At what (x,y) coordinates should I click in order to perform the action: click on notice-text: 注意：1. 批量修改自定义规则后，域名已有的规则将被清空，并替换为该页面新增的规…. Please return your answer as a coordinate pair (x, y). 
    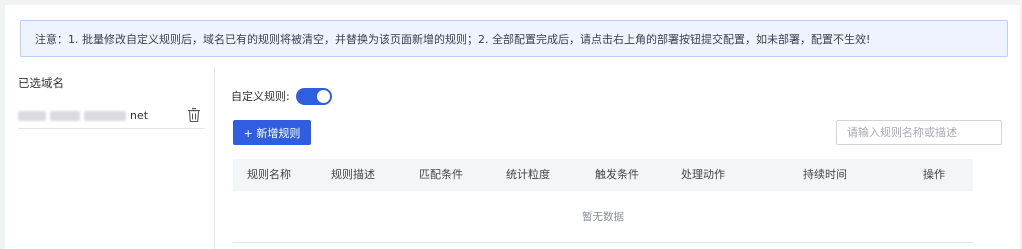
    Looking at the image, I should click on (453, 39).